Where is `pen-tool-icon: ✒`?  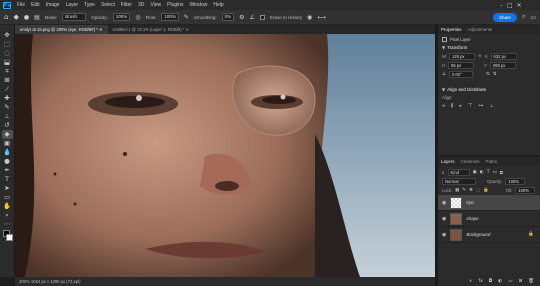
pen-tool-icon: ✒ is located at coordinates (7, 170).